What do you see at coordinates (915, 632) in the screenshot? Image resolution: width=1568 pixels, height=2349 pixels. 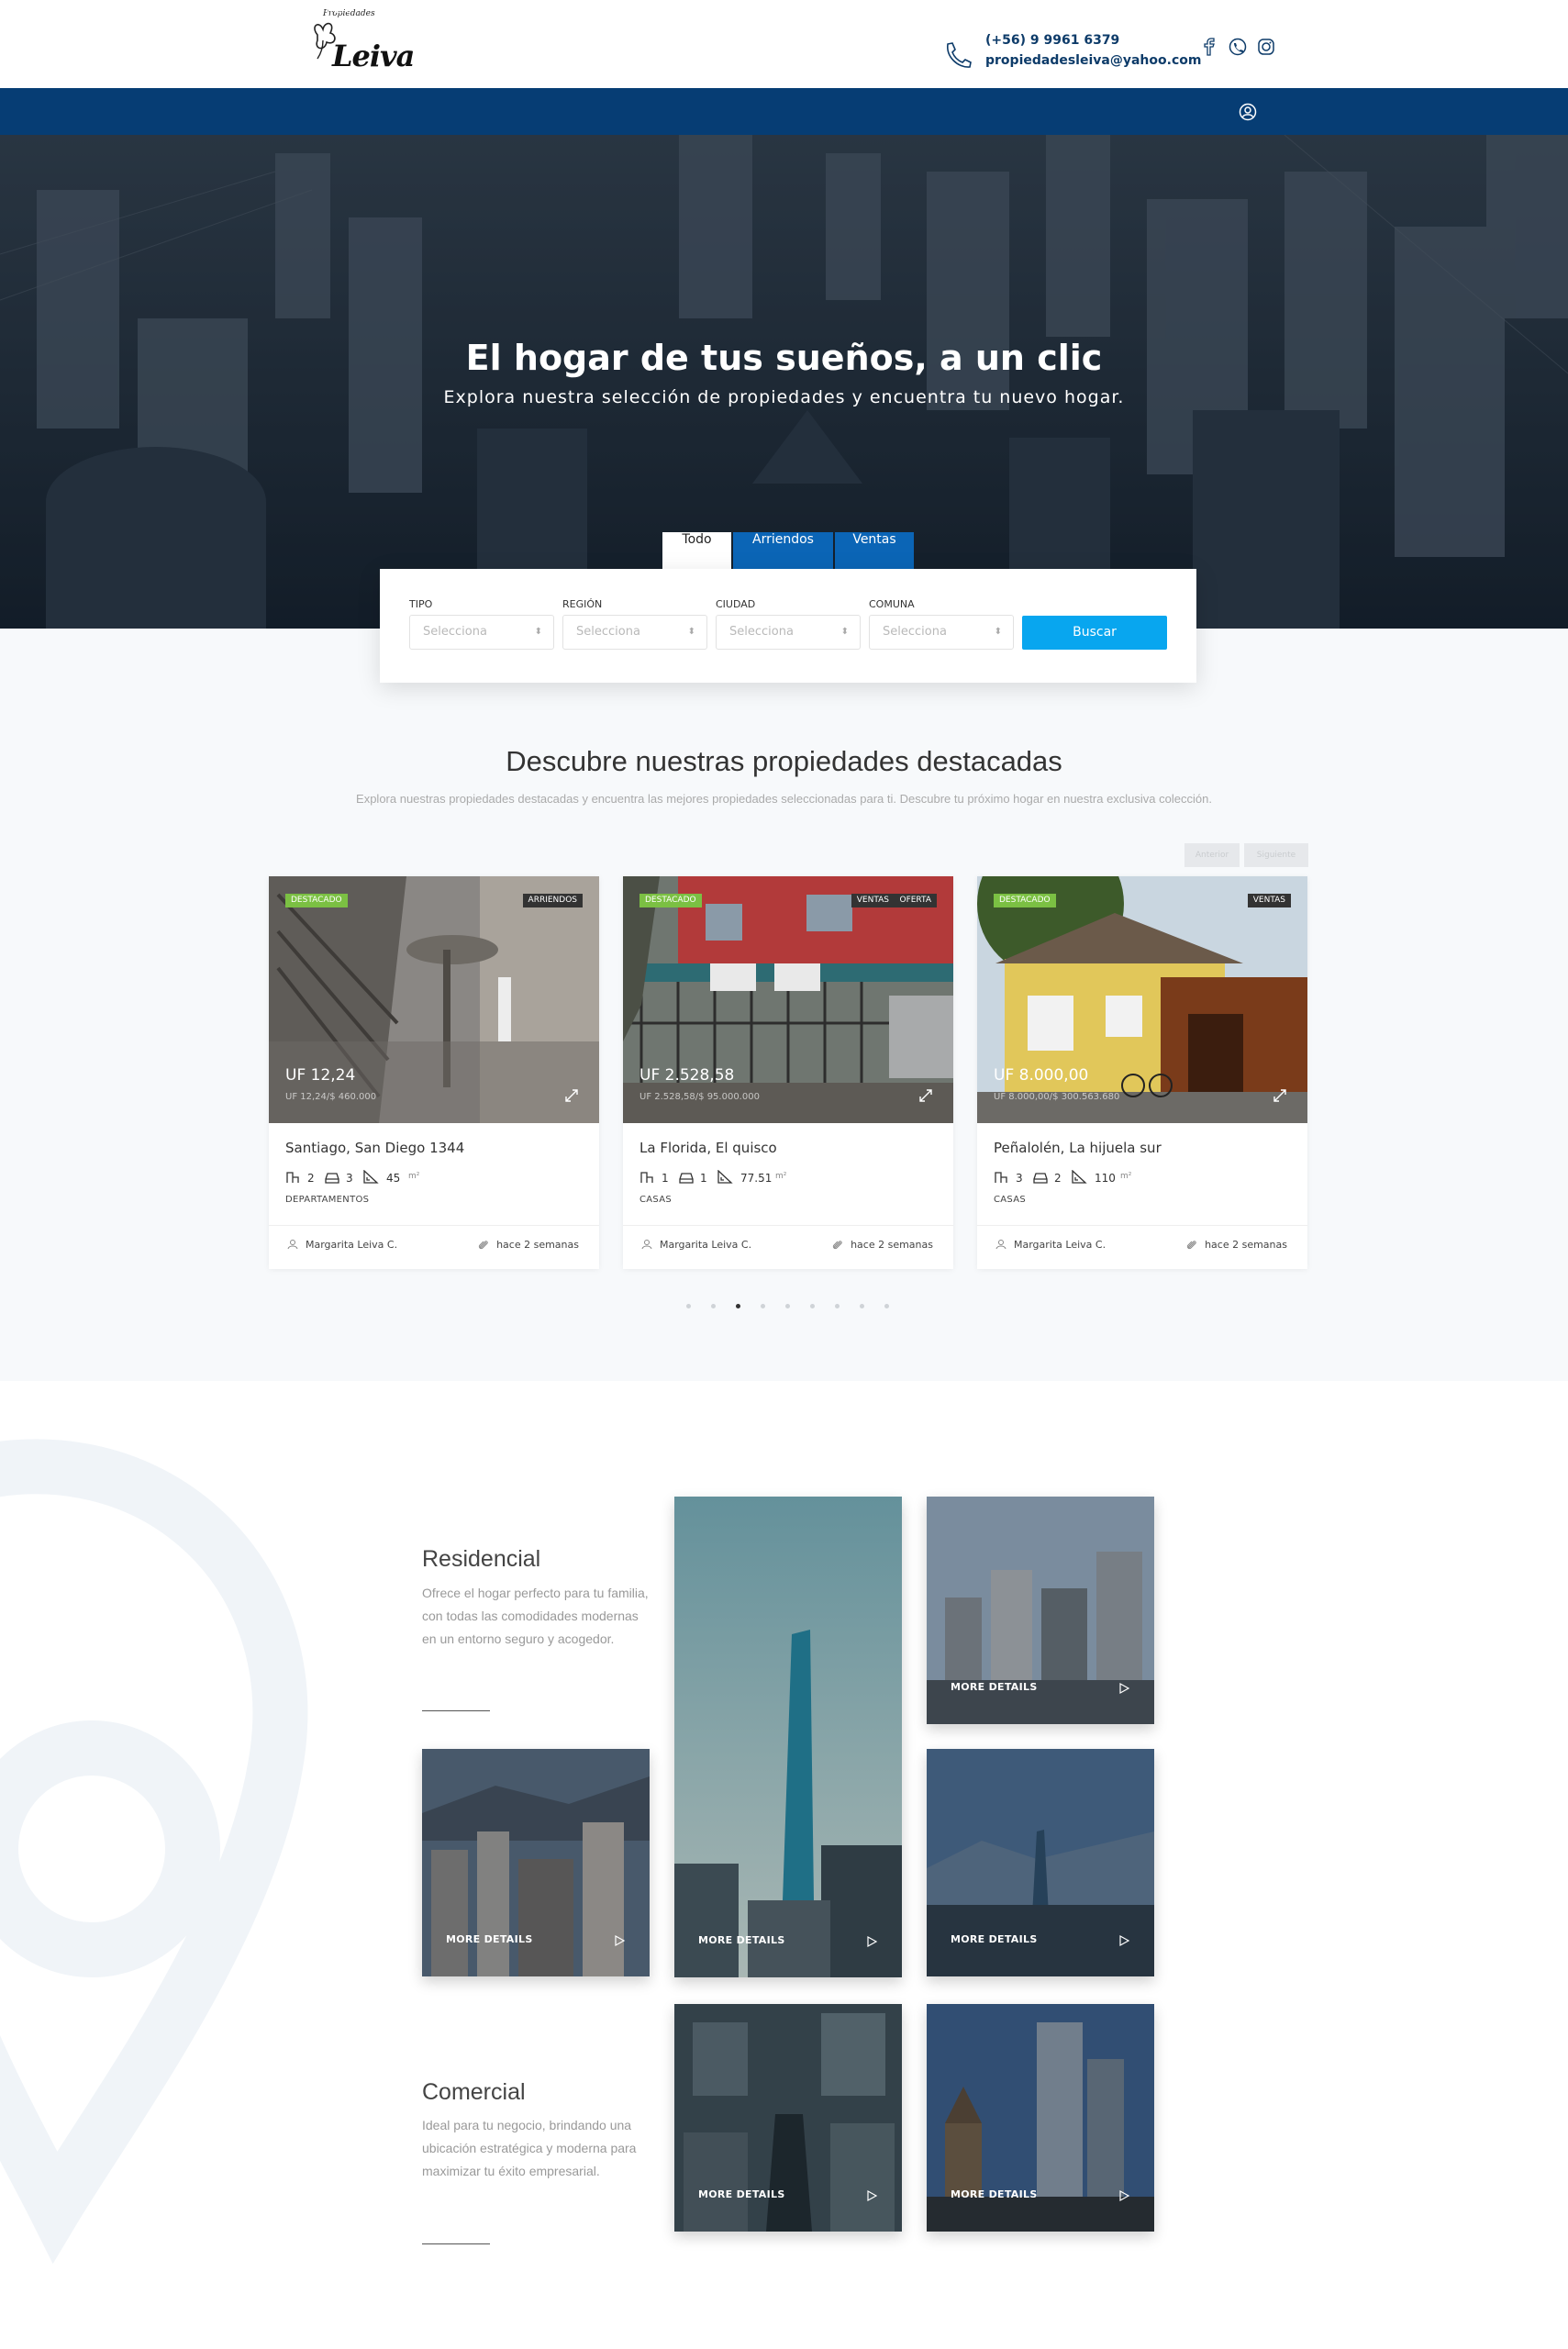 I see `comuna-select-value: Selecciona` at bounding box center [915, 632].